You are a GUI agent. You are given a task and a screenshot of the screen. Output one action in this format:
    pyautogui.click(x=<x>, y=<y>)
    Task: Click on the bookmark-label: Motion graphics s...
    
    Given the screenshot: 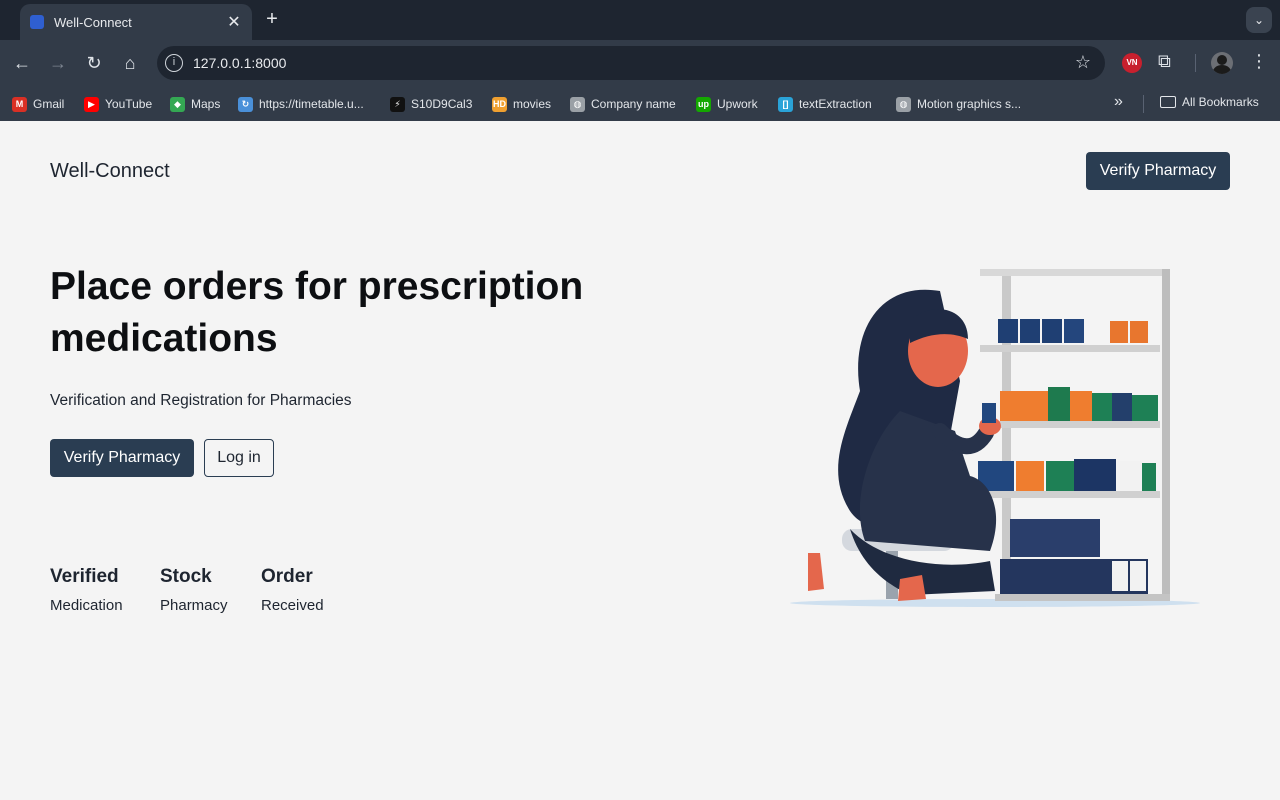 What is the action you would take?
    pyautogui.click(x=969, y=104)
    